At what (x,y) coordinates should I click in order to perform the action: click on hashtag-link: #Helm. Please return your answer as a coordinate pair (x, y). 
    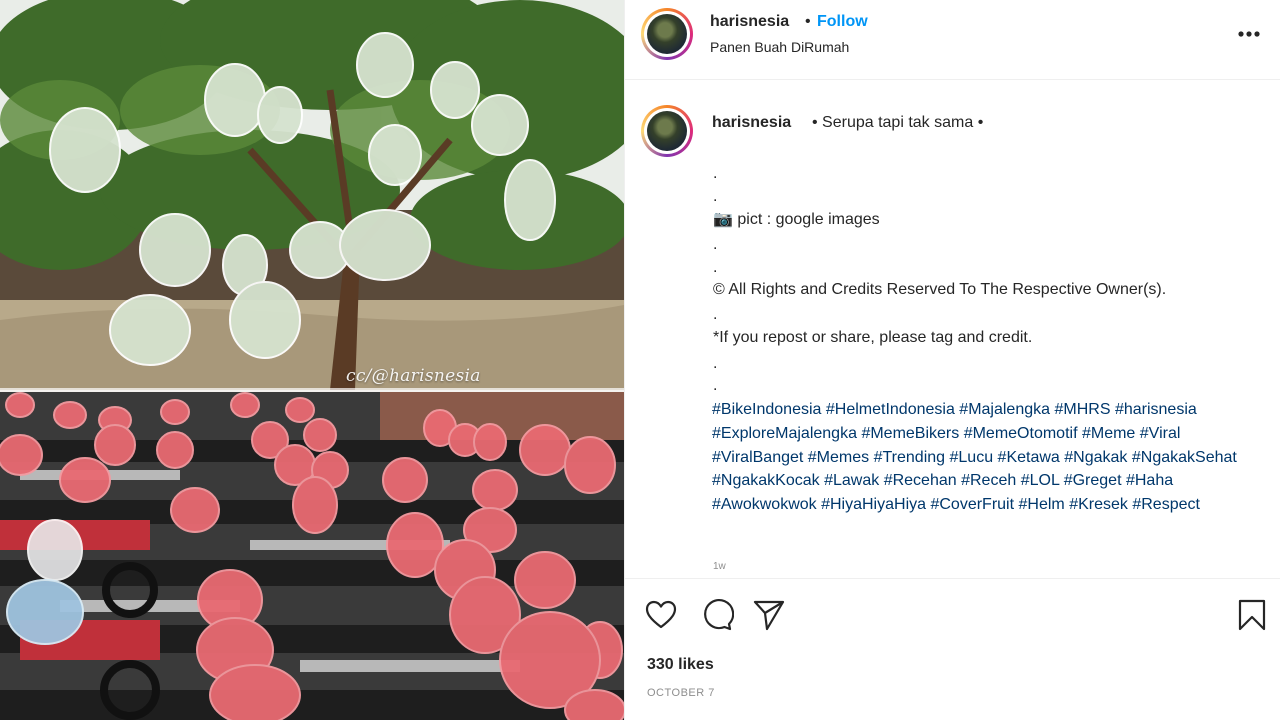
    Looking at the image, I should click on (1042, 504).